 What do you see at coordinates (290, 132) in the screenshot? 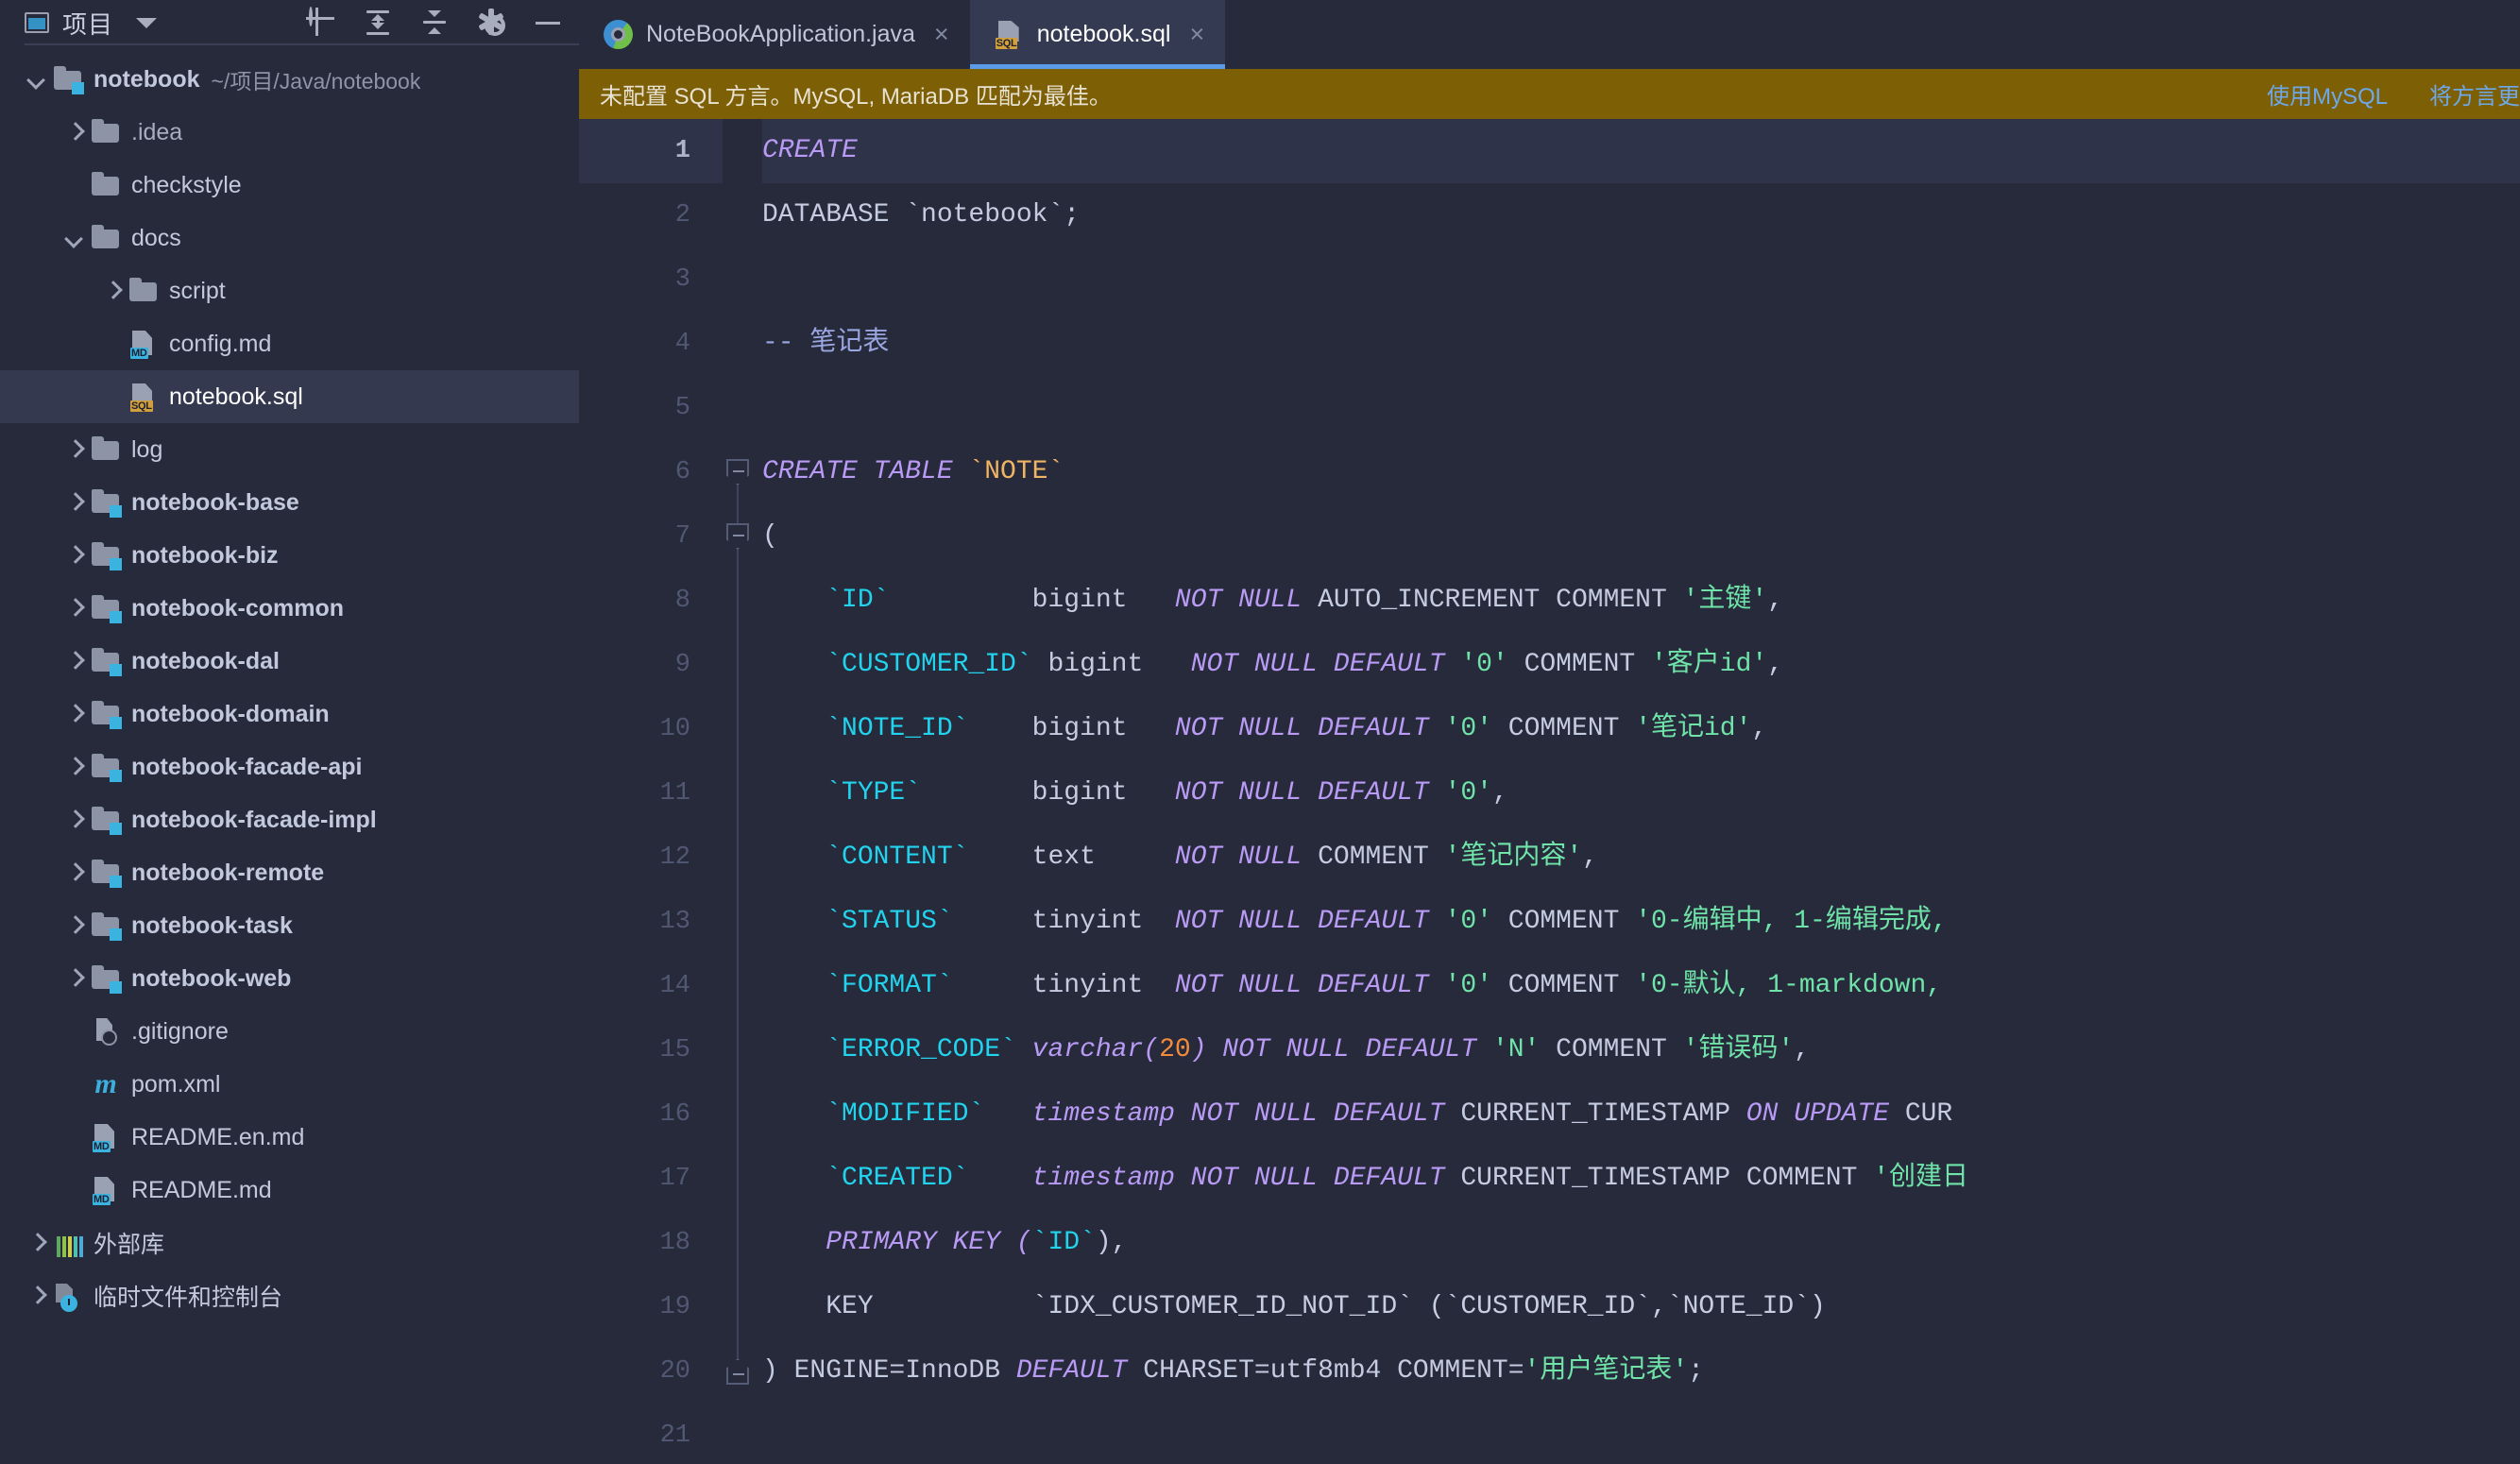
I see `tree-item-.idea: .idea` at bounding box center [290, 132].